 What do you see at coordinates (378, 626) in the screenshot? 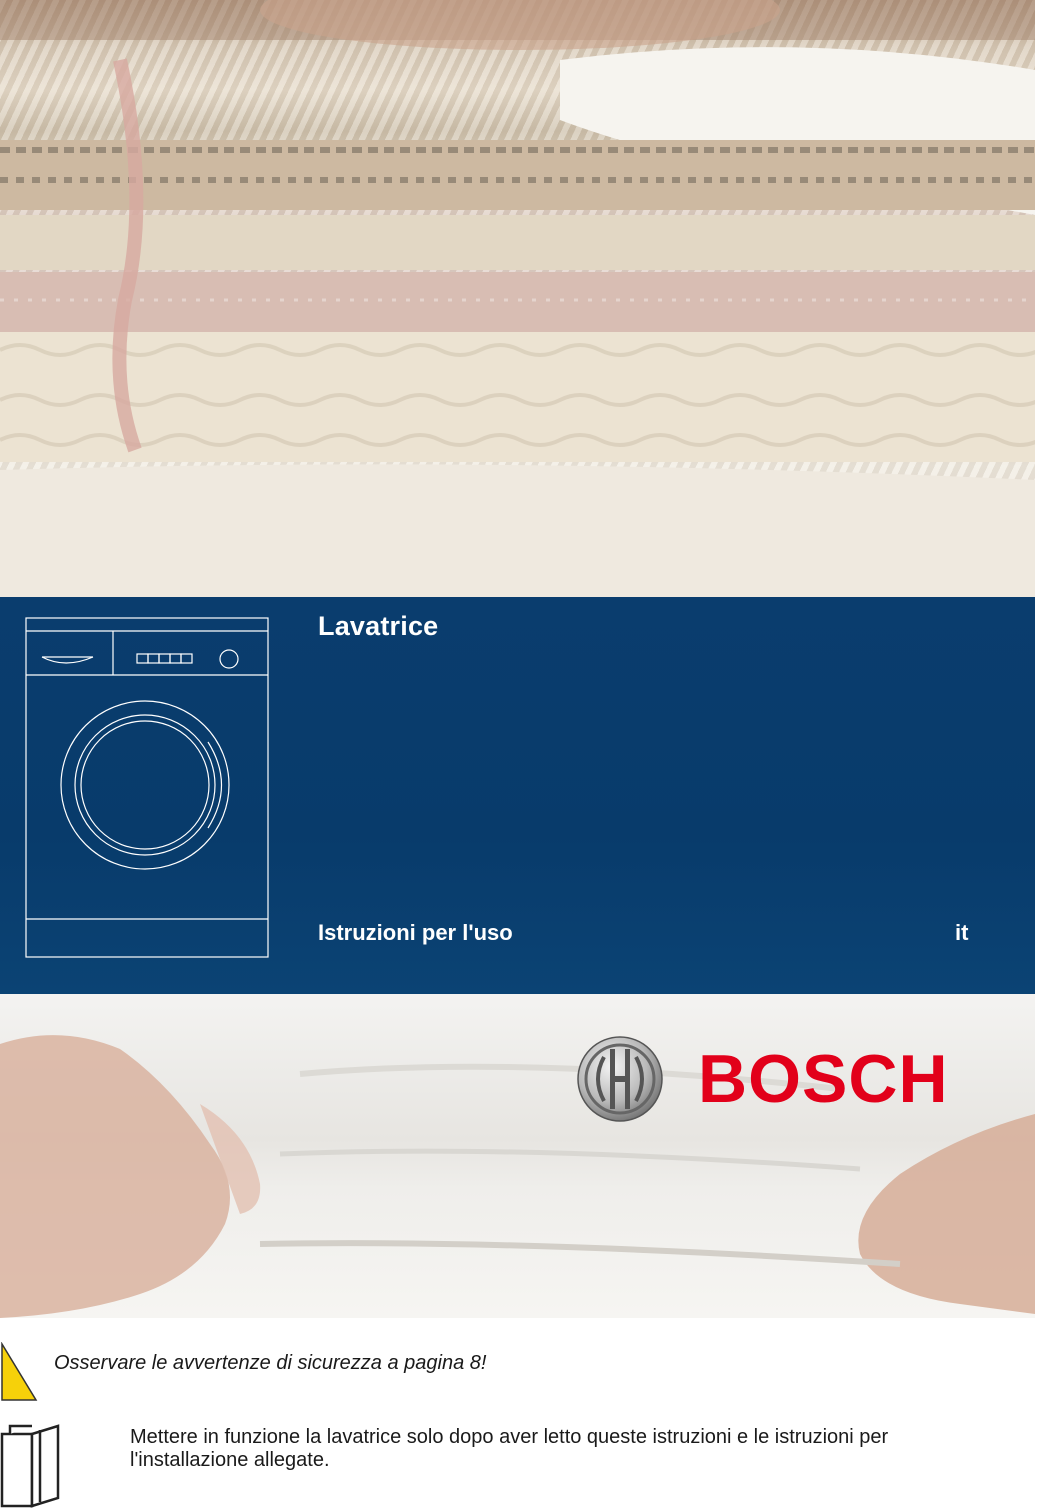
I see `product-title: Lavatrice` at bounding box center [378, 626].